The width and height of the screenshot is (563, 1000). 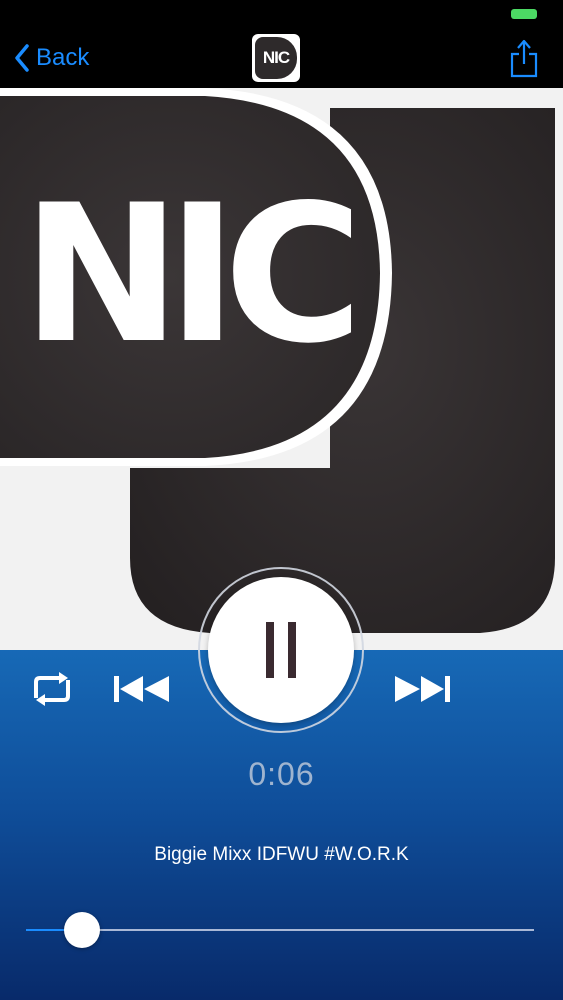 I want to click on back-button: Back, so click(x=51, y=58).